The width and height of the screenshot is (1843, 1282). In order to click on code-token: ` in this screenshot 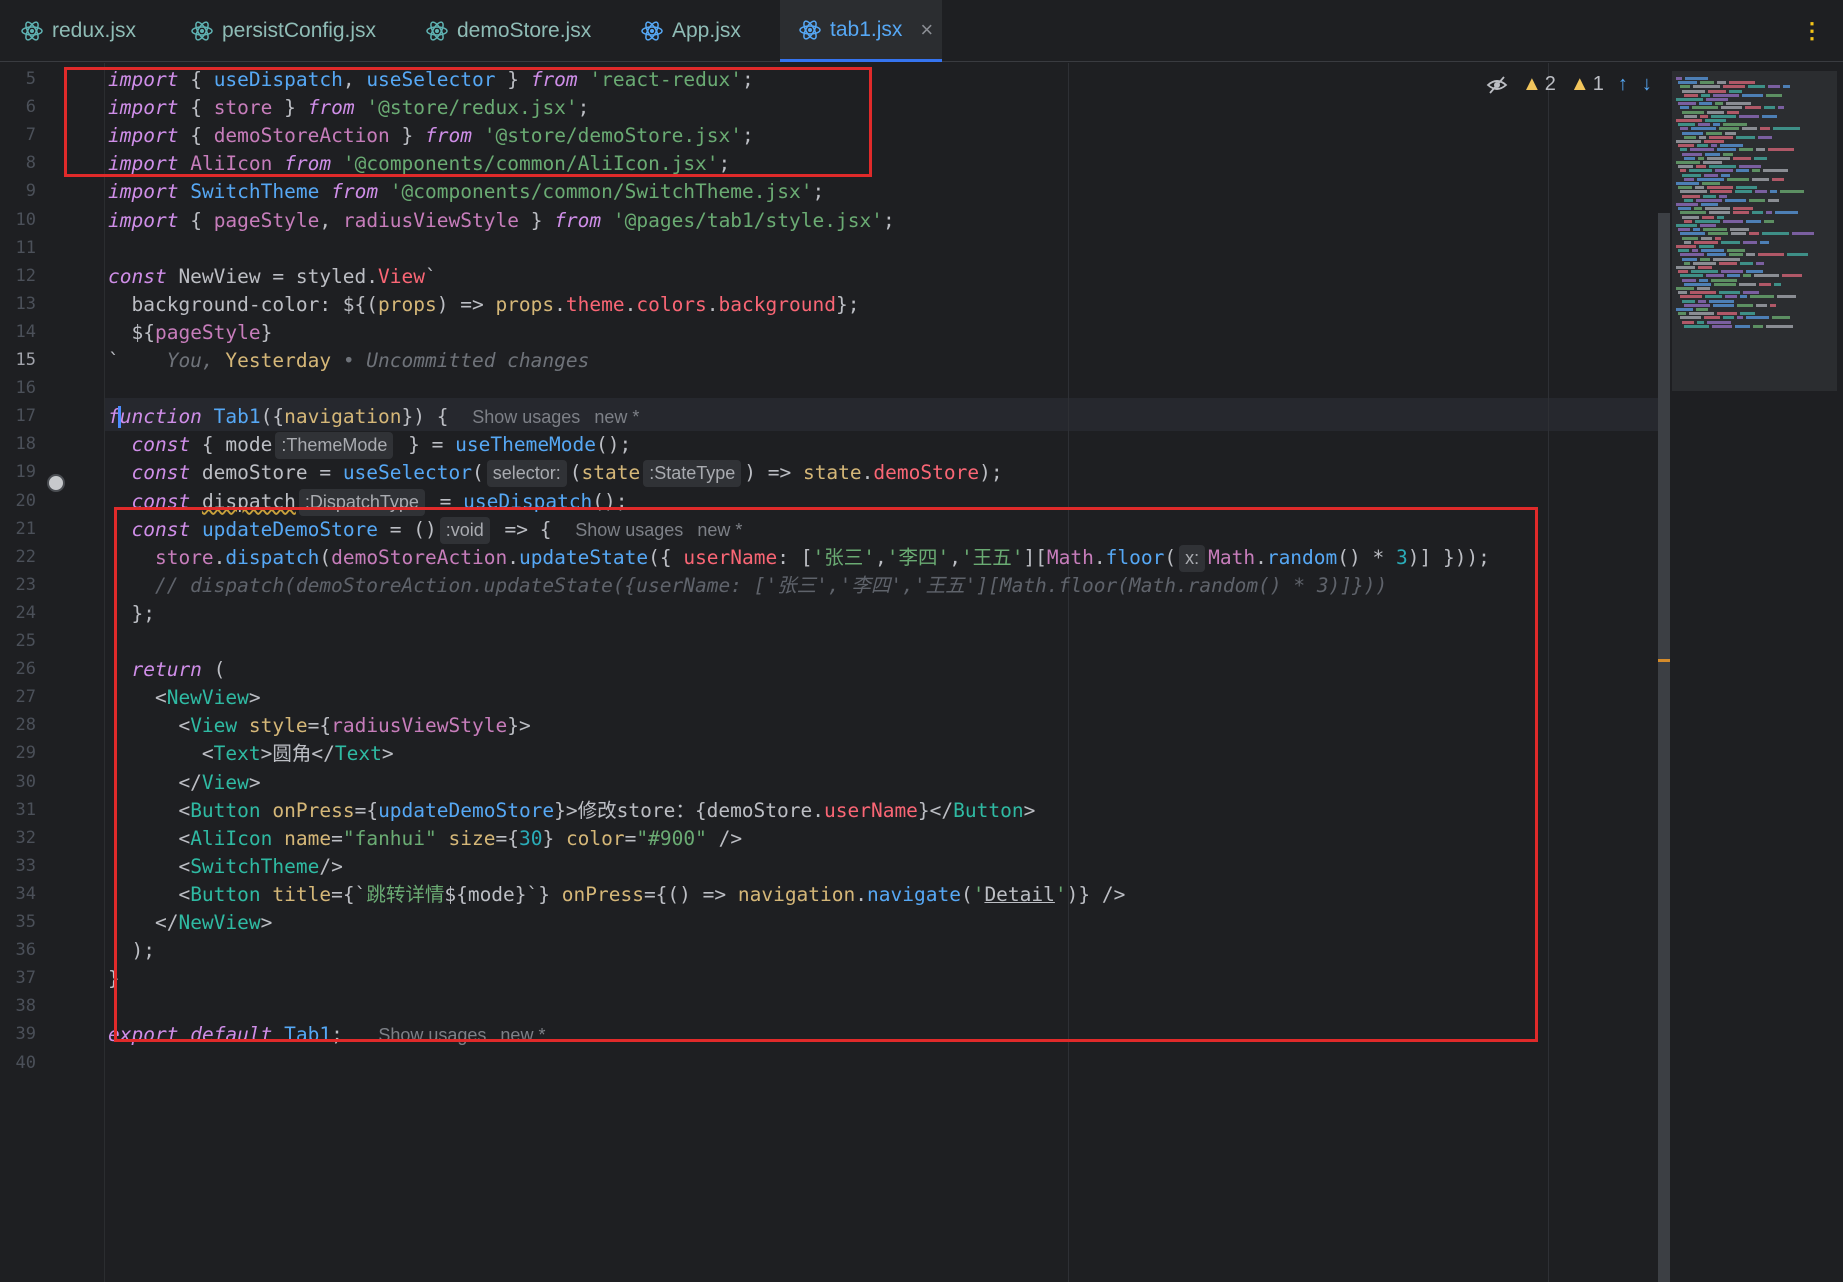, I will do `click(137, 360)`.